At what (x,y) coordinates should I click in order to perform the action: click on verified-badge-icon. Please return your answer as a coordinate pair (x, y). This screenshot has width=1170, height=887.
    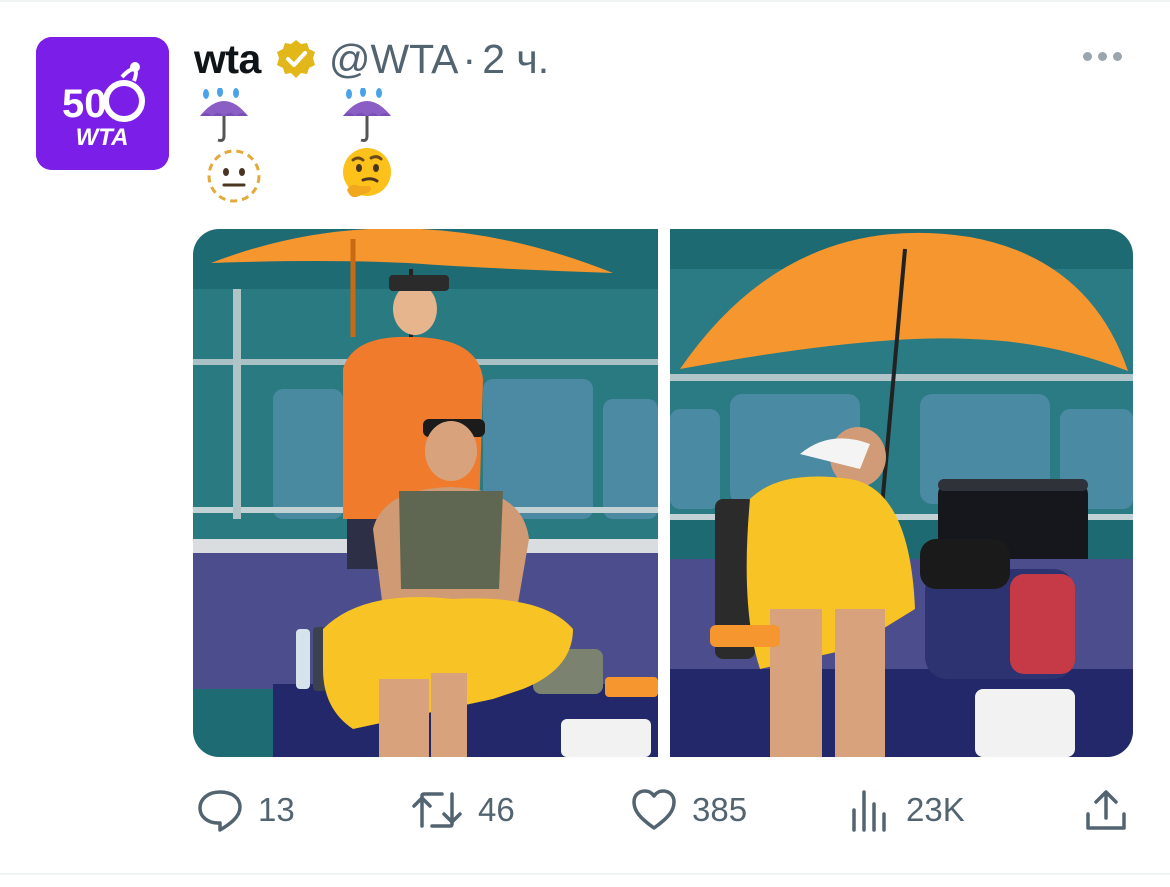
    Looking at the image, I should click on (296, 59).